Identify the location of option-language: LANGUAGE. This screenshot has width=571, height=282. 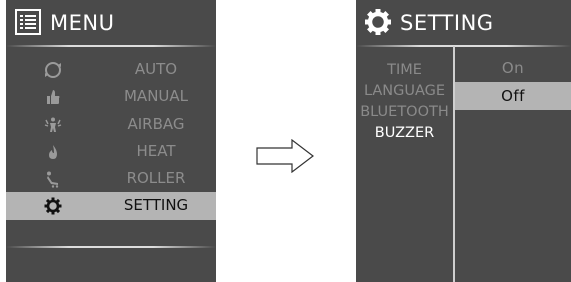
(404, 91).